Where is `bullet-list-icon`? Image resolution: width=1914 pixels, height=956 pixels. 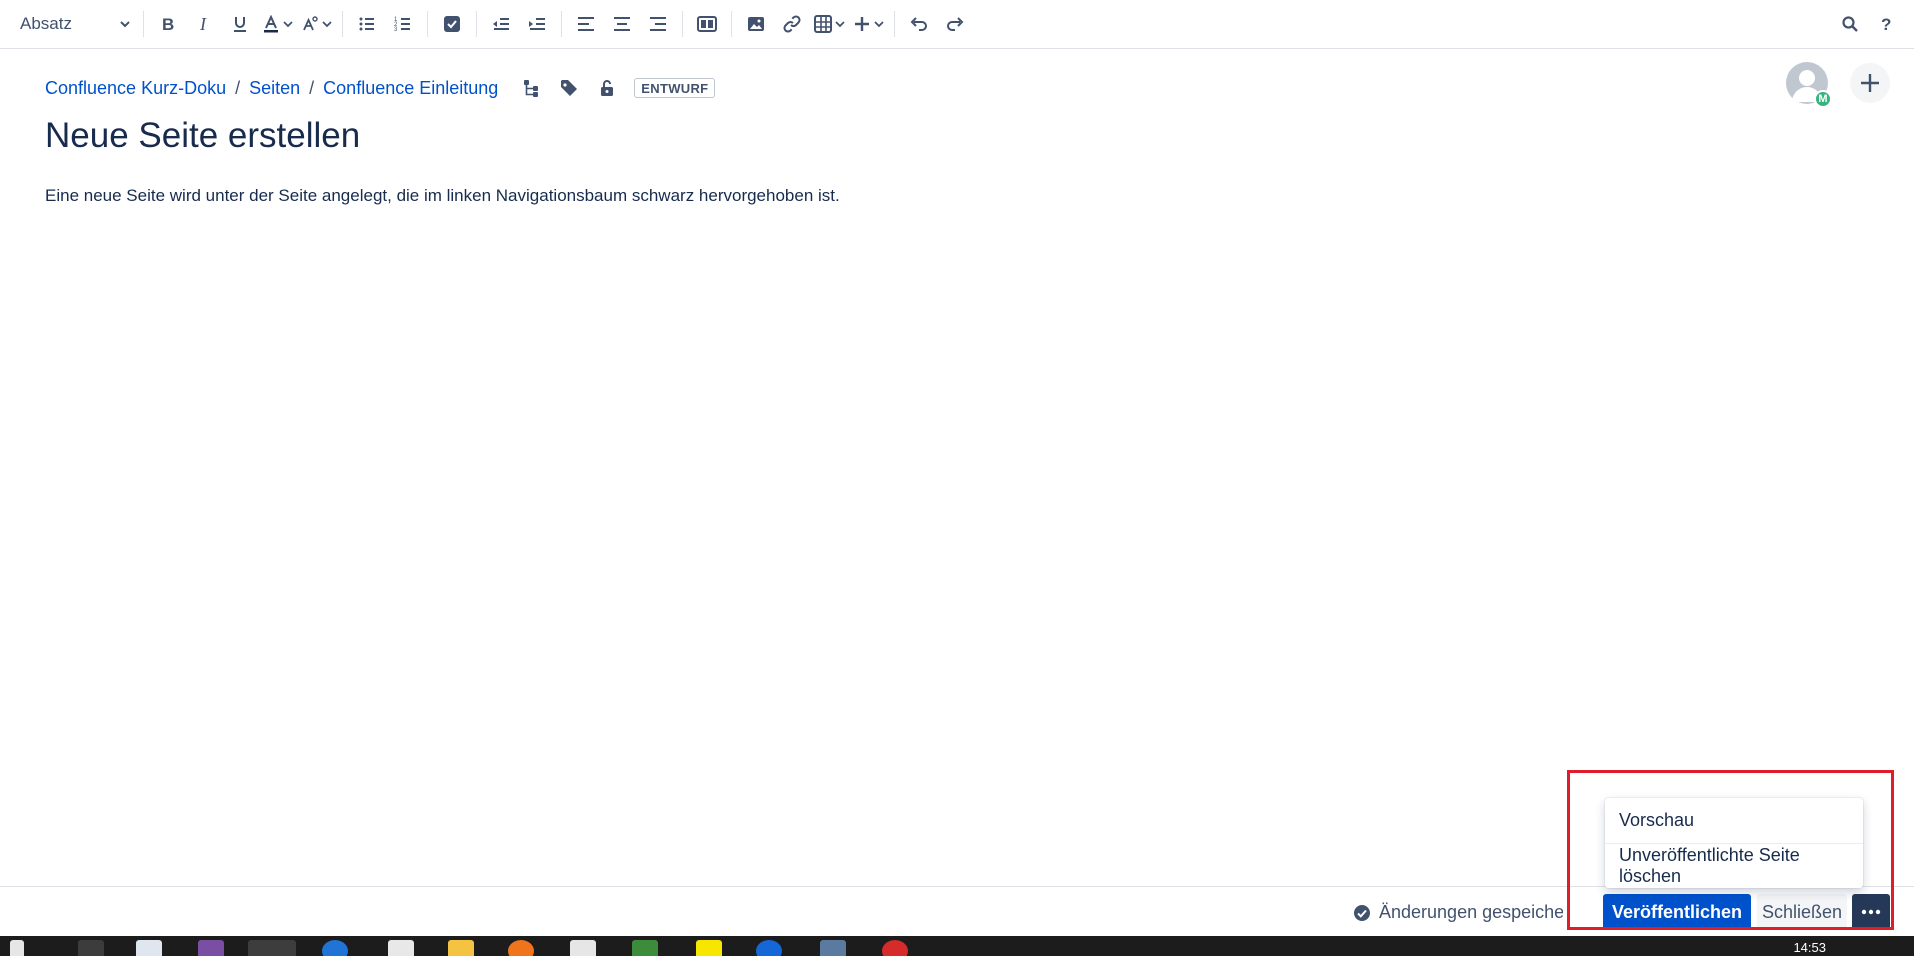
bullet-list-icon is located at coordinates (366, 24).